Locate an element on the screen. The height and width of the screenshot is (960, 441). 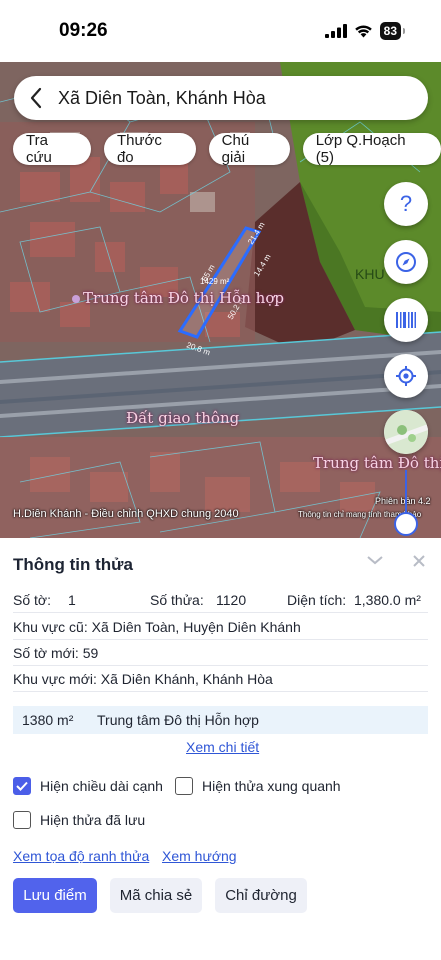
zone-label: Trung tâm Đô thị H is located at coordinates (377, 463).